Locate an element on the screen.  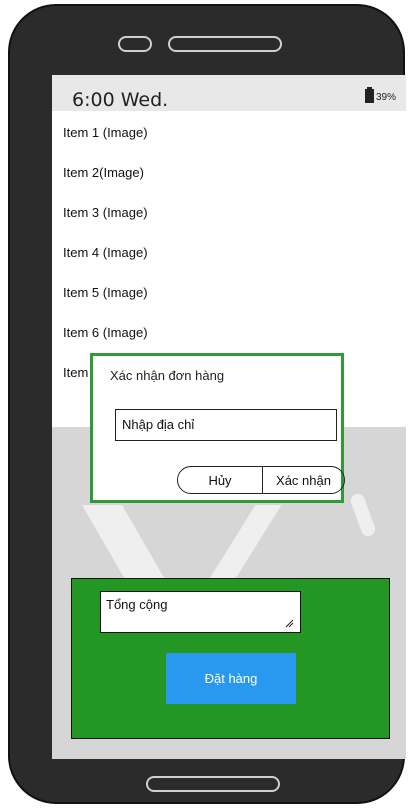
address-input: Nhập địa chỉ is located at coordinates (226, 425).